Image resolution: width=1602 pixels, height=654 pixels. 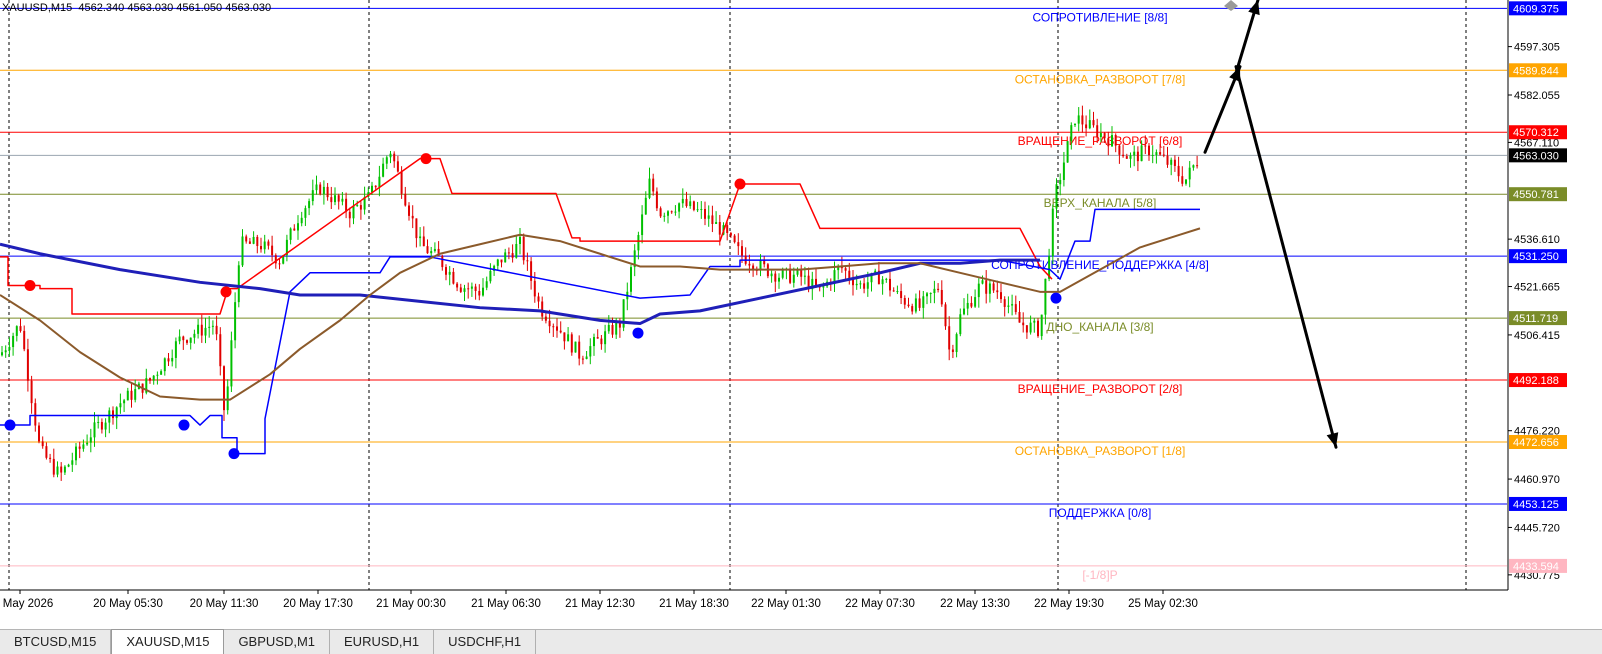 What do you see at coordinates (1537, 96) in the screenshot?
I see `y-tick-label-1: 4582.055` at bounding box center [1537, 96].